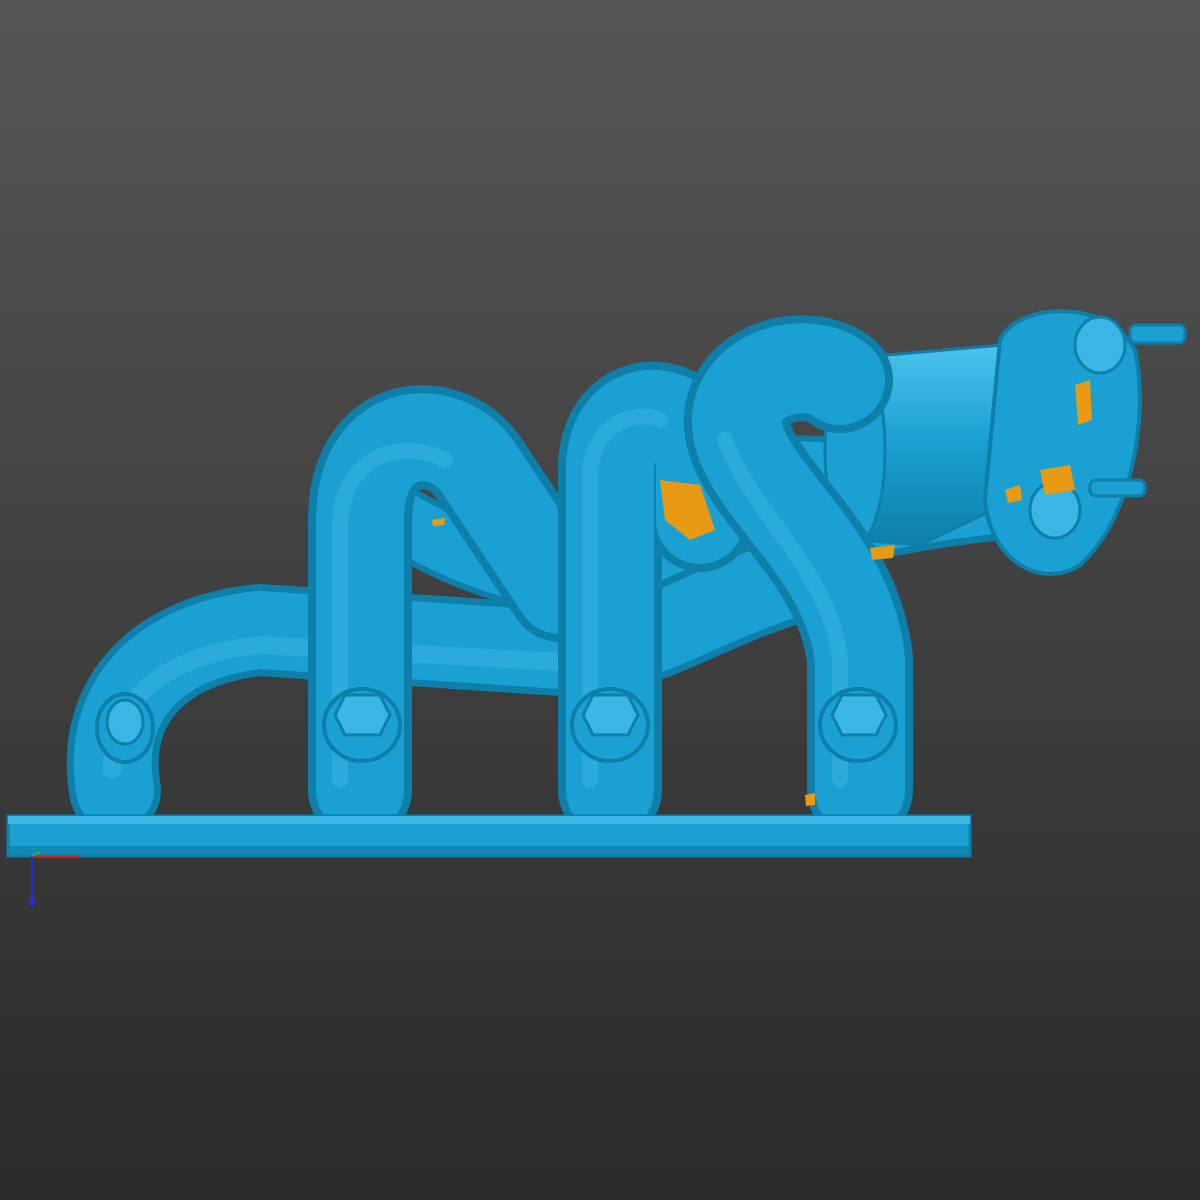 The height and width of the screenshot is (1200, 1200). Describe the element at coordinates (1084, 442) in the screenshot. I see `outlet-flange` at that location.